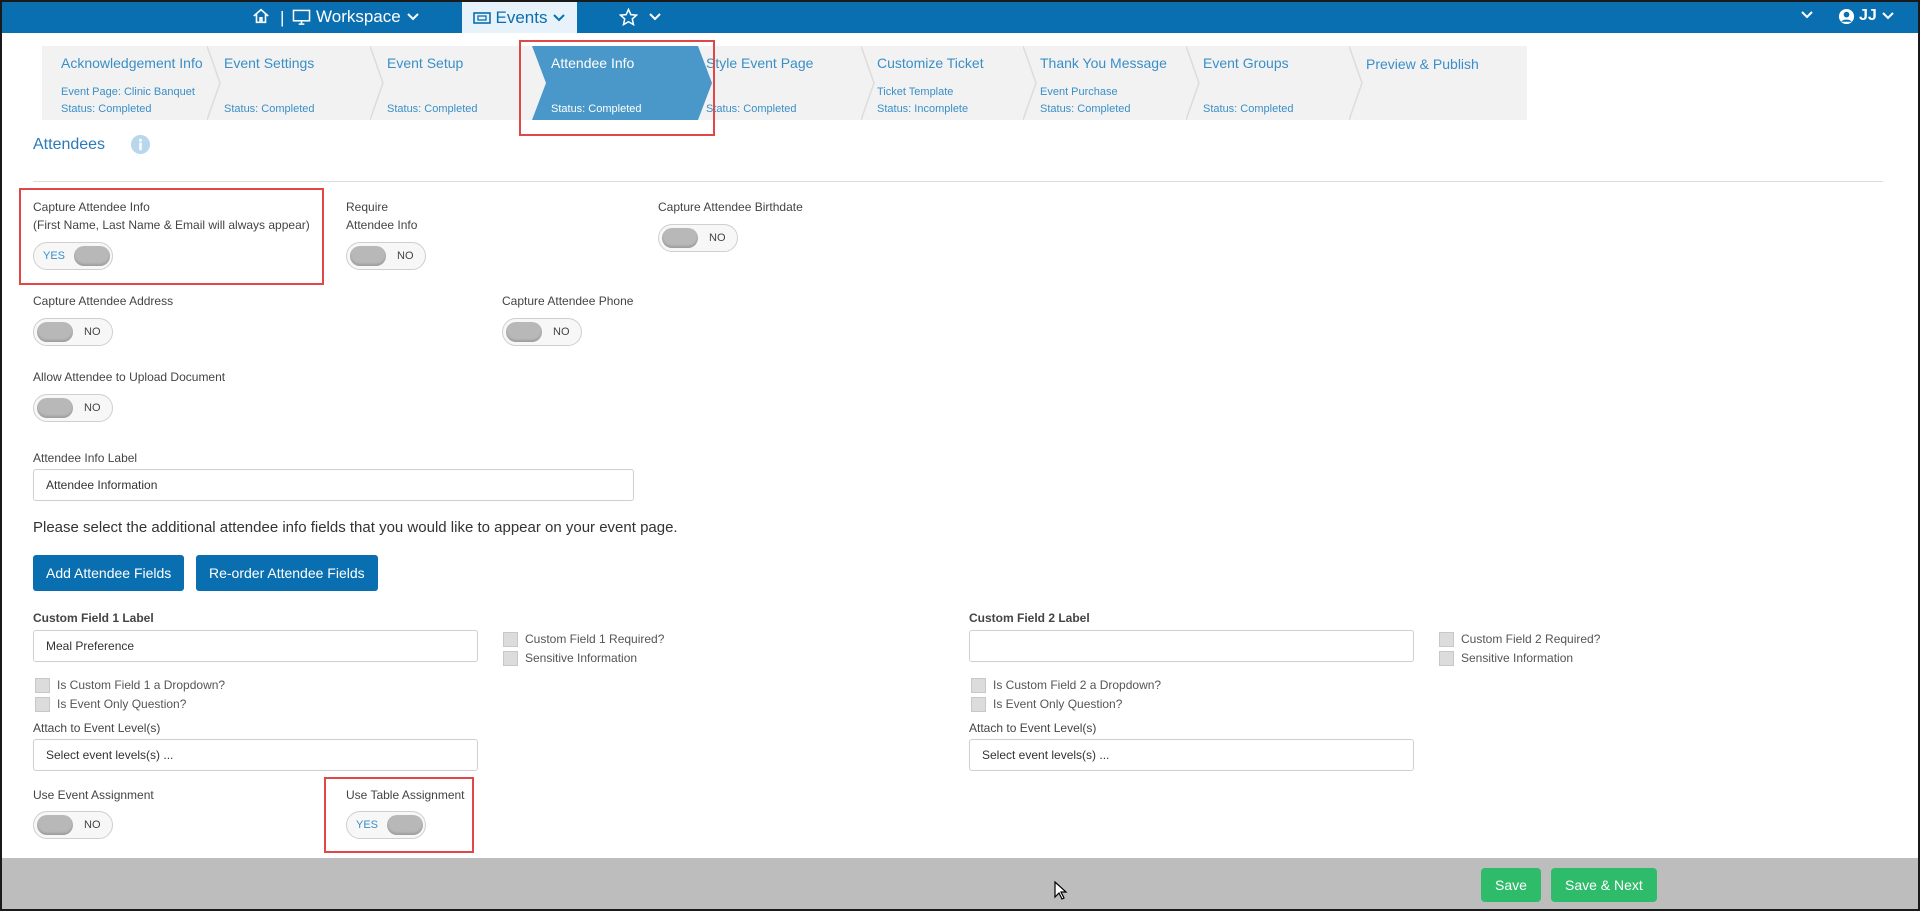 The width and height of the screenshot is (1920, 911). What do you see at coordinates (141, 685) in the screenshot?
I see `custom-field-1-dropdown-label: Is Custom Field 1 a Dropdown?` at bounding box center [141, 685].